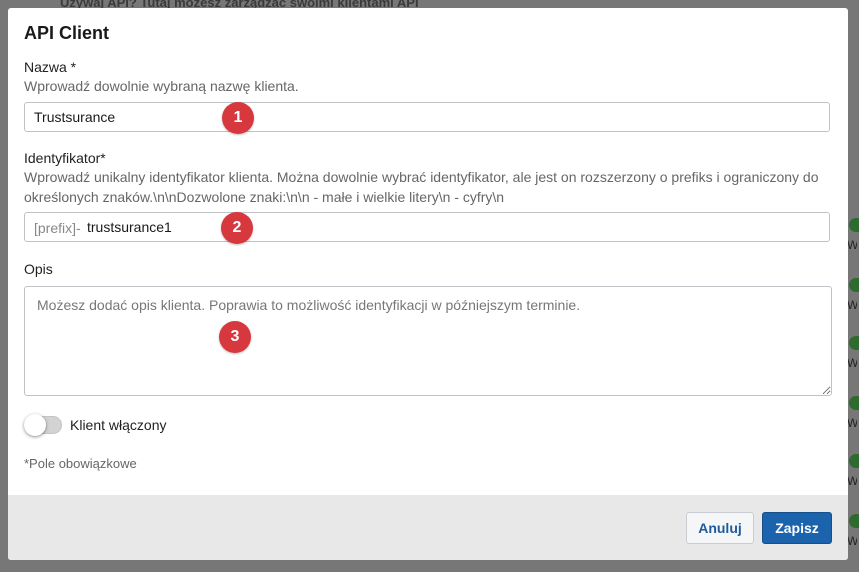 The height and width of the screenshot is (572, 859). Describe the element at coordinates (797, 528) in the screenshot. I see `save-button: Zapisz` at that location.